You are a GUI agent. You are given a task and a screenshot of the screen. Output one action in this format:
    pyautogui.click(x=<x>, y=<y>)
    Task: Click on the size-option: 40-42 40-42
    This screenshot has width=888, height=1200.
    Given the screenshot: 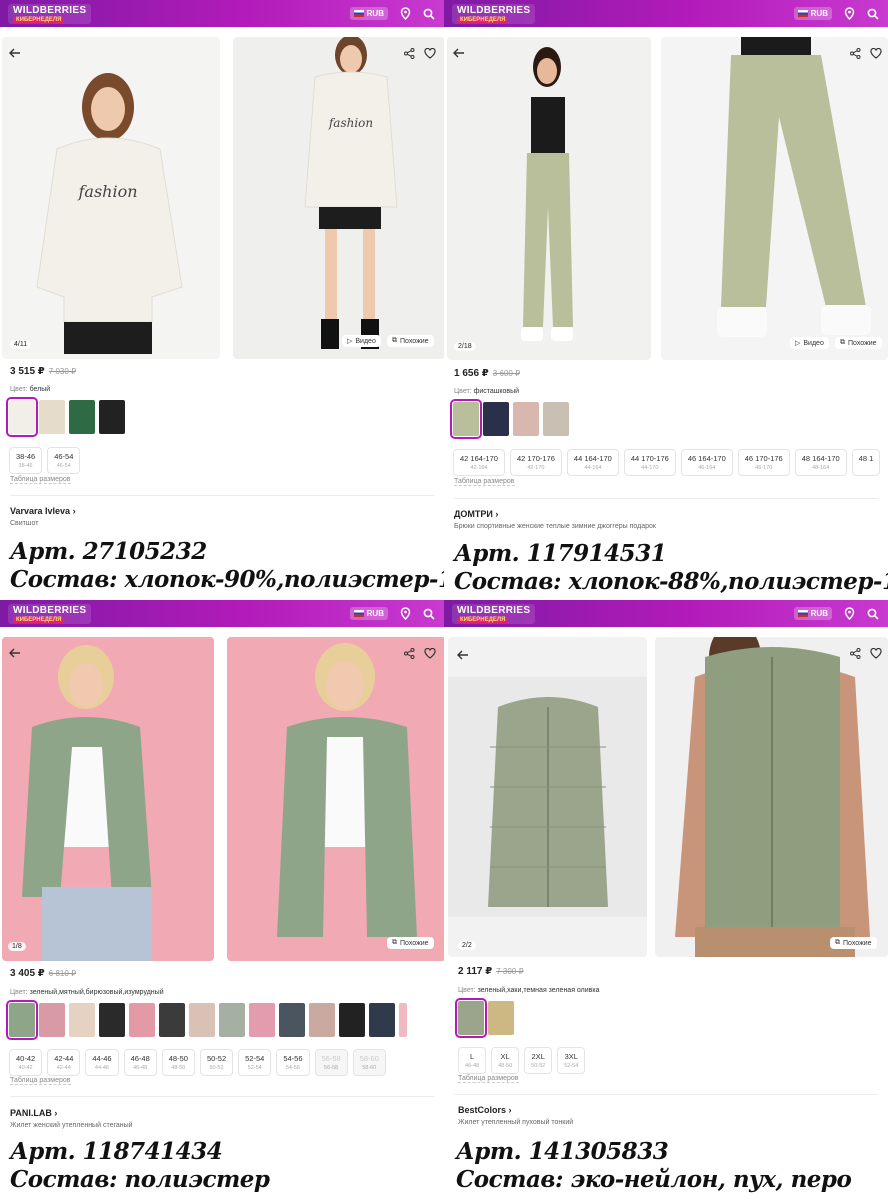 What is the action you would take?
    pyautogui.click(x=26, y=1062)
    